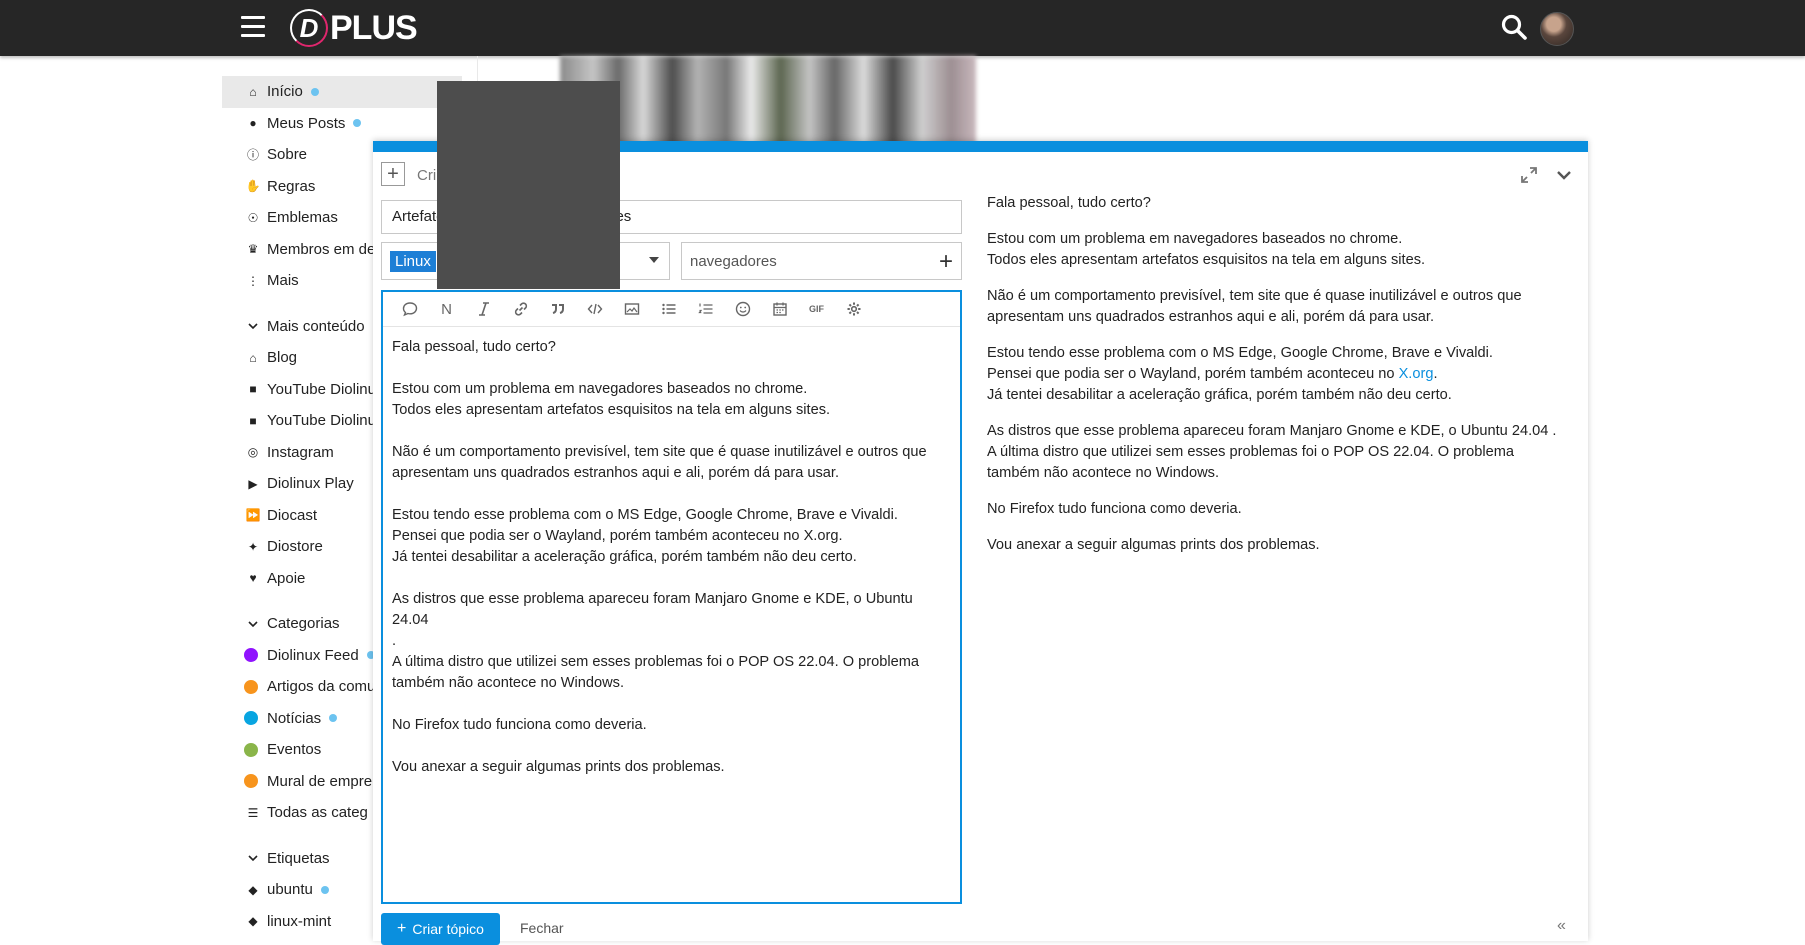 This screenshot has height=945, width=1805. Describe the element at coordinates (1114, 509) in the screenshot. I see `preview-paragraph: No Firefox tudo funciona como deveria.` at that location.